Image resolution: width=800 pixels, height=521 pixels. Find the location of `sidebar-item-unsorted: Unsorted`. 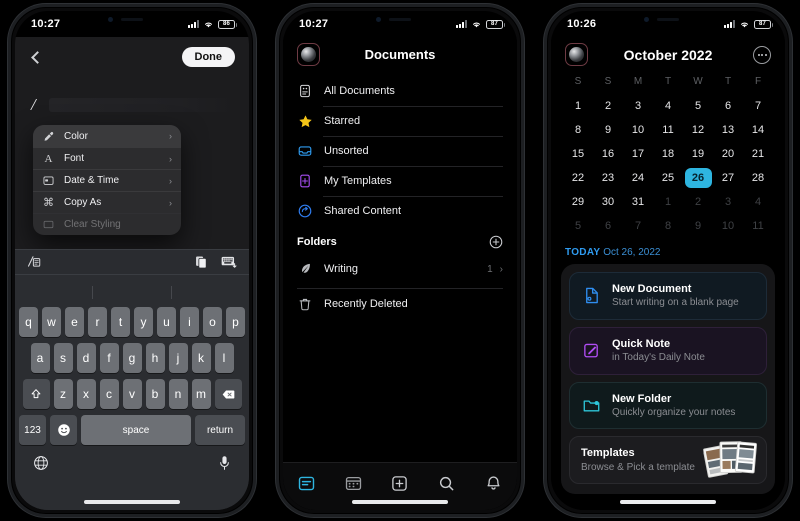

sidebar-item-unsorted: Unsorted is located at coordinates (400, 151).